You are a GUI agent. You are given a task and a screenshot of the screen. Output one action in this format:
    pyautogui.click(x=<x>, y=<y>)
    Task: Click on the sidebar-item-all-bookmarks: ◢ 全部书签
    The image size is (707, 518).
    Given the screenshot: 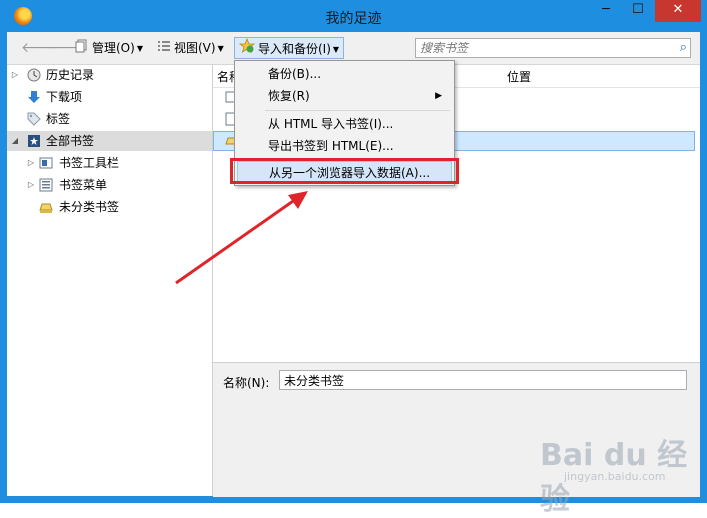 What is the action you would take?
    pyautogui.click(x=109, y=141)
    